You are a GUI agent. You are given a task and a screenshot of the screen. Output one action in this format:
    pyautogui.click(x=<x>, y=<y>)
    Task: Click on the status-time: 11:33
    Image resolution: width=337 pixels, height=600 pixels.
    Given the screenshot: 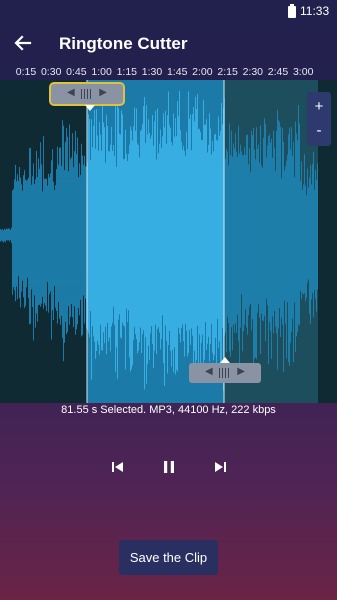 What is the action you would take?
    pyautogui.click(x=315, y=11)
    